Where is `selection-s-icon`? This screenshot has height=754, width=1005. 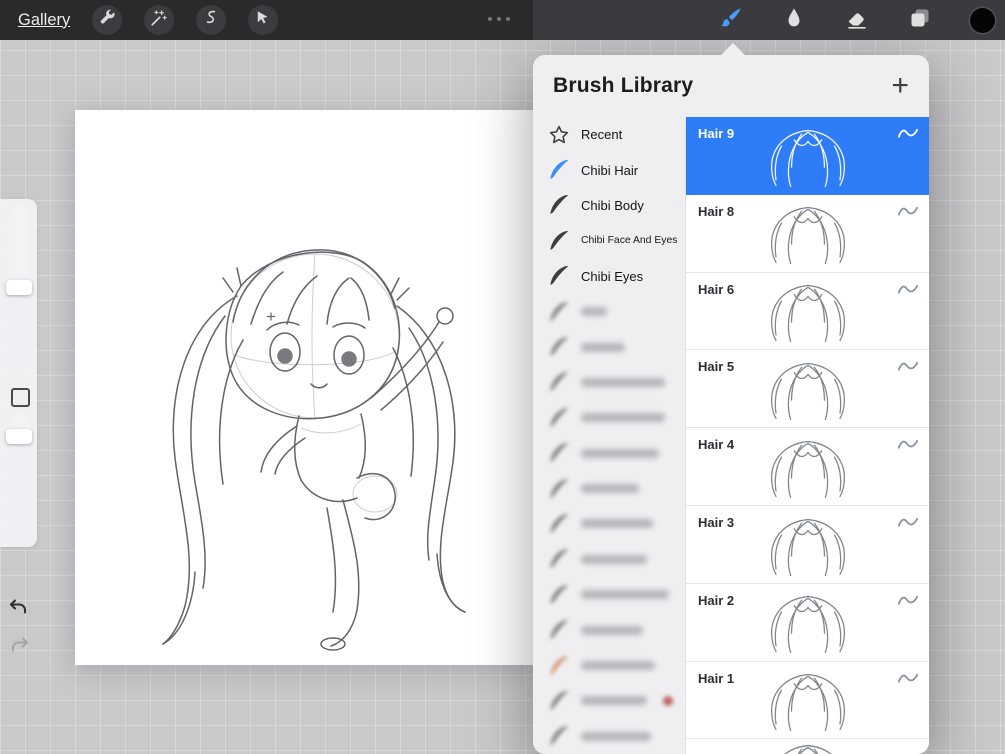 selection-s-icon is located at coordinates (211, 20).